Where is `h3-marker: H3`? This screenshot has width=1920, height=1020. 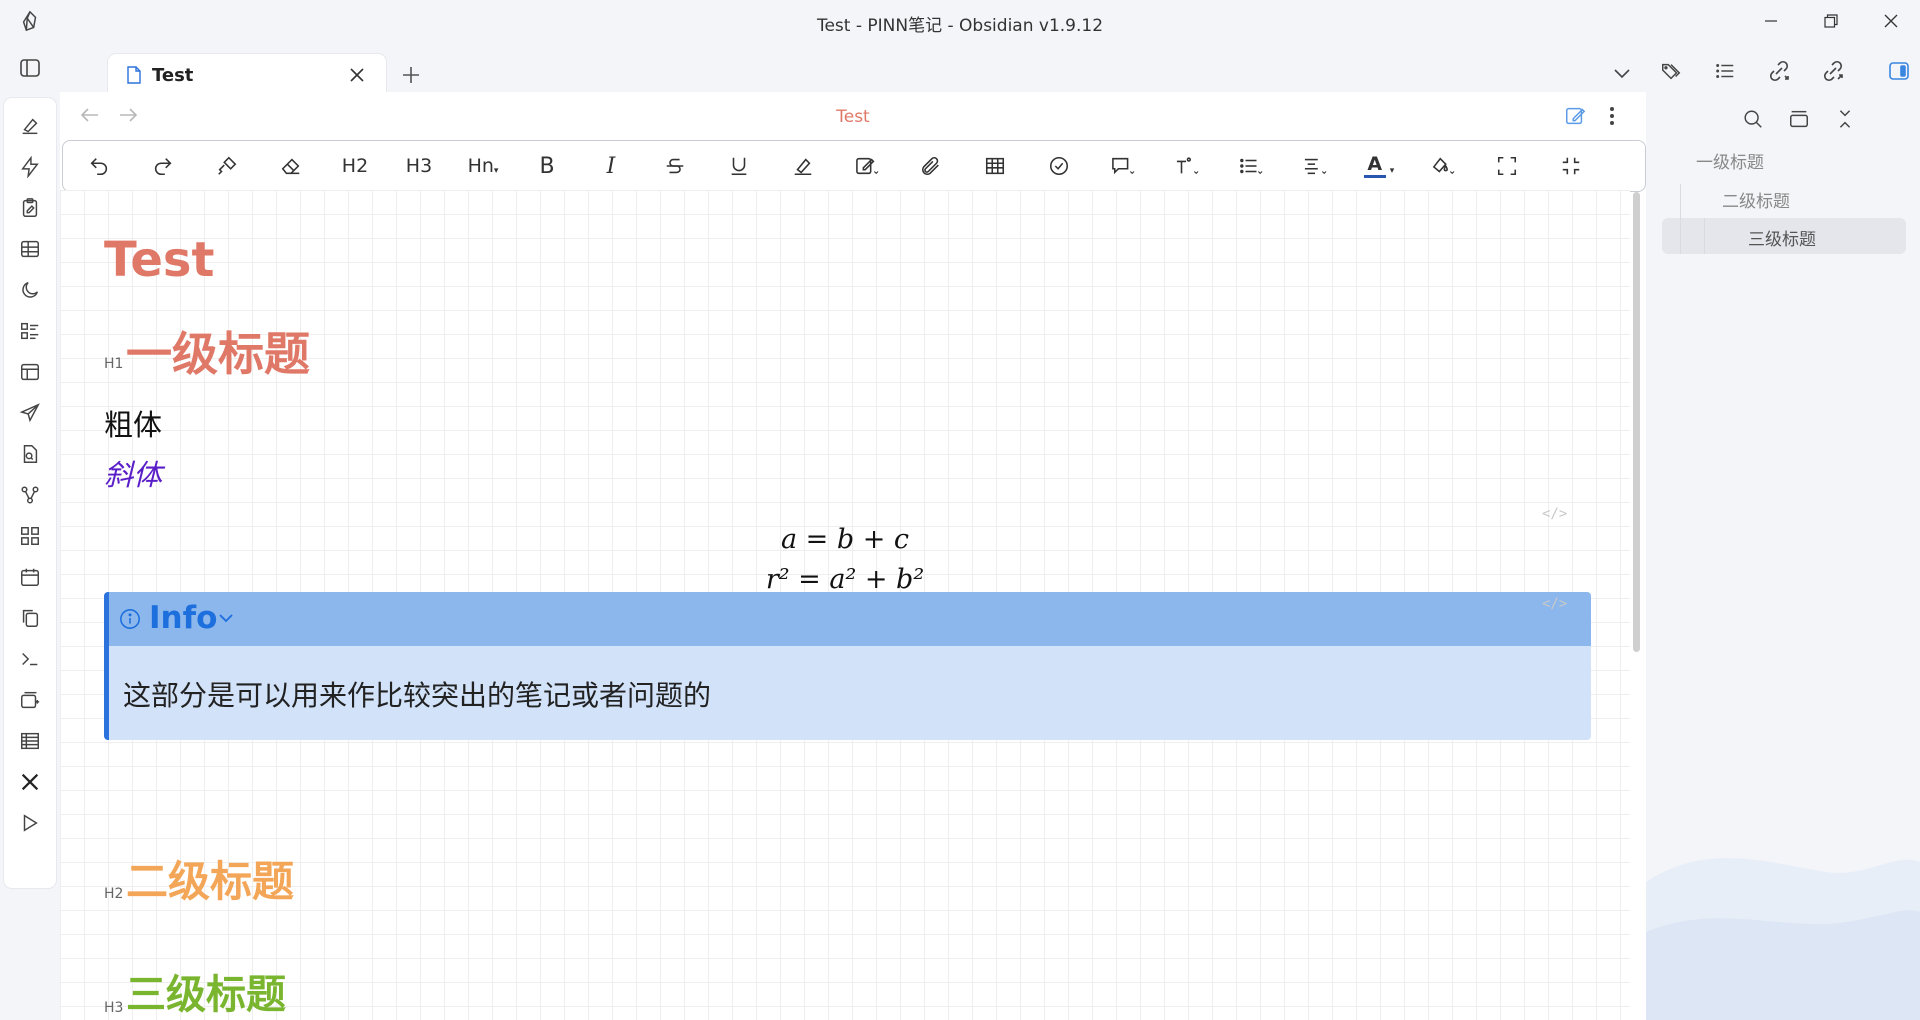 h3-marker: H3 is located at coordinates (114, 1008).